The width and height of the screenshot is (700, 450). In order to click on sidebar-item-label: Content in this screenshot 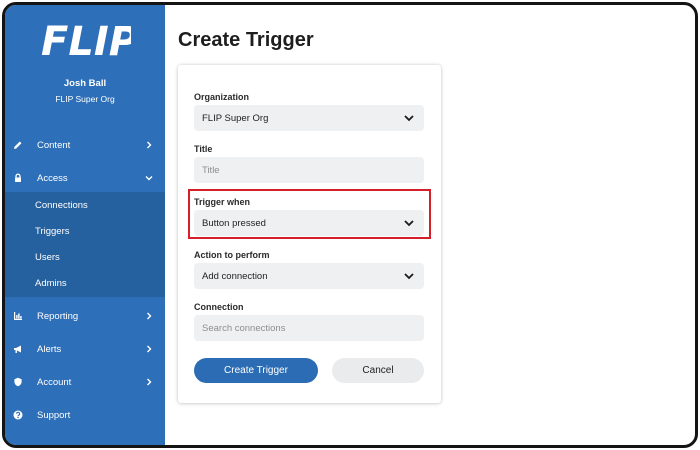, I will do `click(54, 145)`.